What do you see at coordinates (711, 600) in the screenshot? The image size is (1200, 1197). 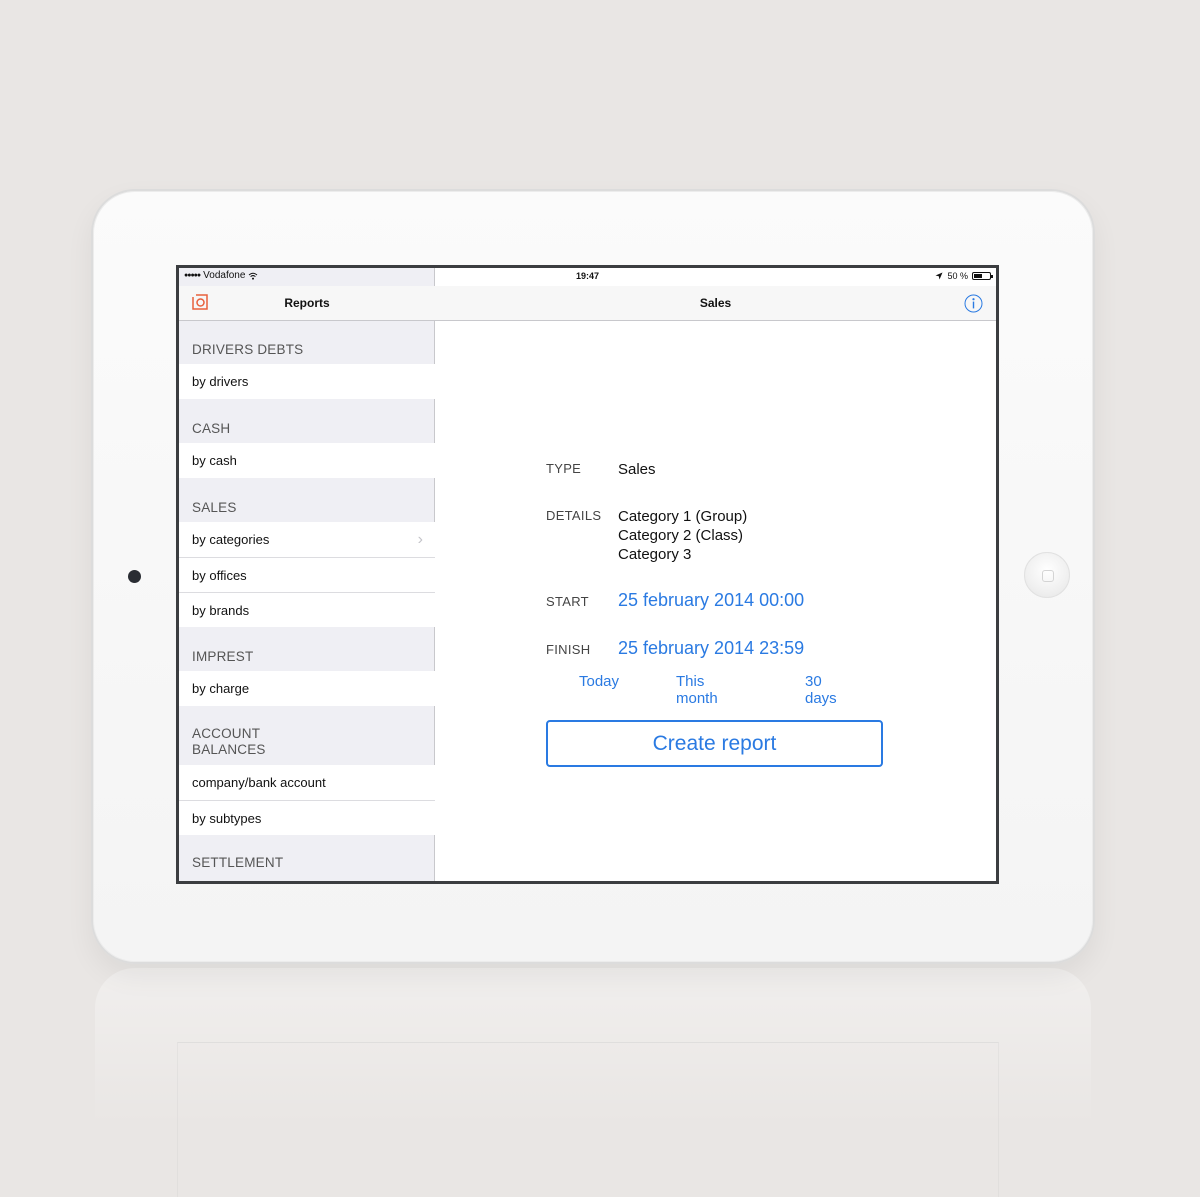 I see `start-date-value: 25 february 2014 00:00` at bounding box center [711, 600].